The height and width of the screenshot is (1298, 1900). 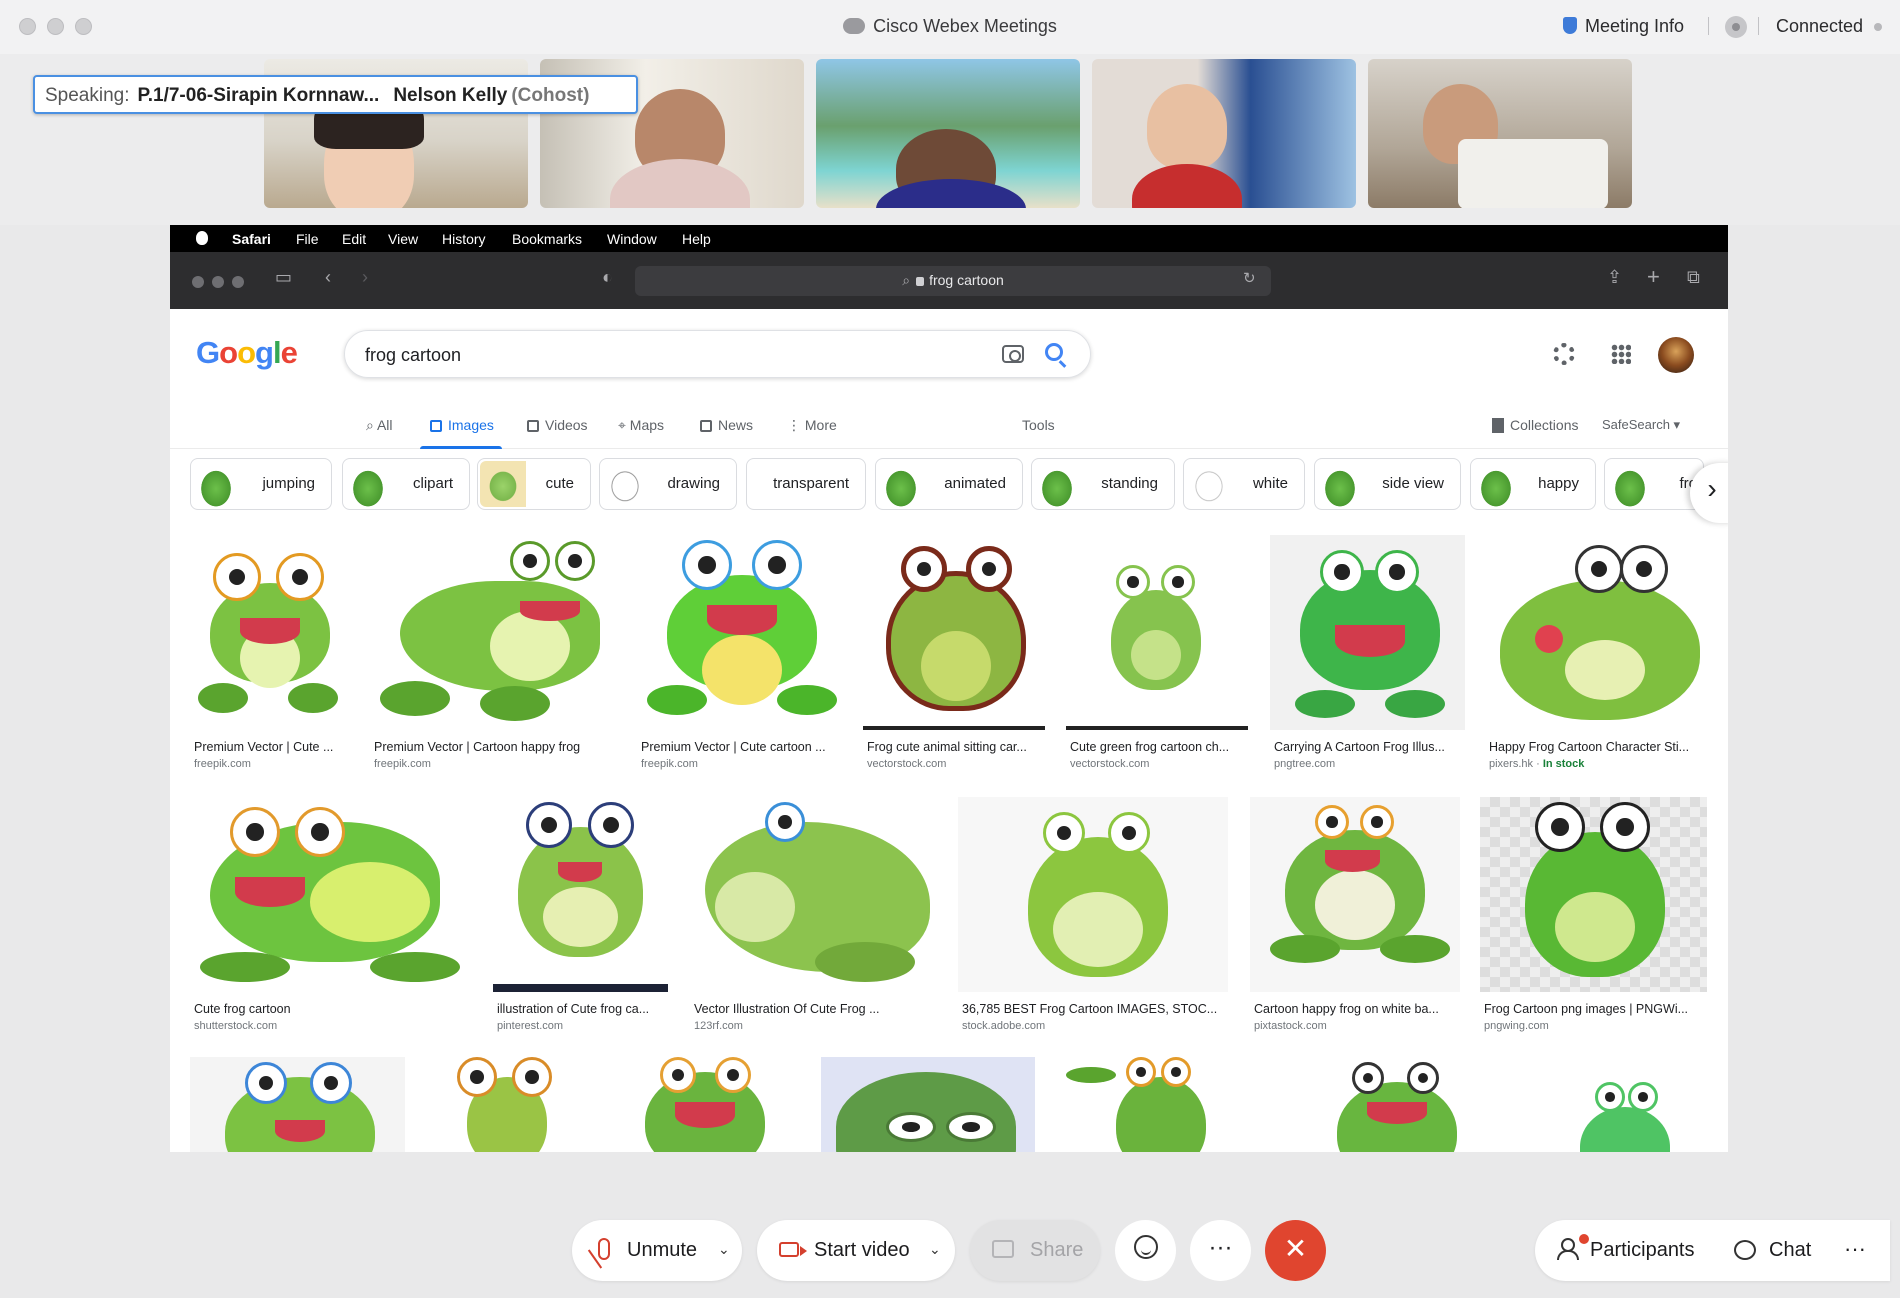 What do you see at coordinates (1103, 484) in the screenshot?
I see `chip-standing: standing` at bounding box center [1103, 484].